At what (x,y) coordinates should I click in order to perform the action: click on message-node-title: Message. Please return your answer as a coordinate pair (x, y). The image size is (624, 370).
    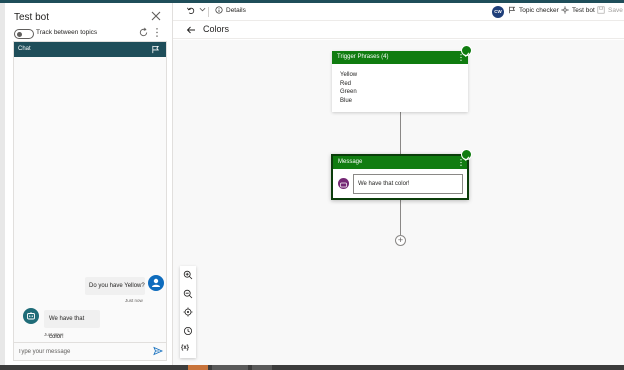
    Looking at the image, I should click on (350, 162).